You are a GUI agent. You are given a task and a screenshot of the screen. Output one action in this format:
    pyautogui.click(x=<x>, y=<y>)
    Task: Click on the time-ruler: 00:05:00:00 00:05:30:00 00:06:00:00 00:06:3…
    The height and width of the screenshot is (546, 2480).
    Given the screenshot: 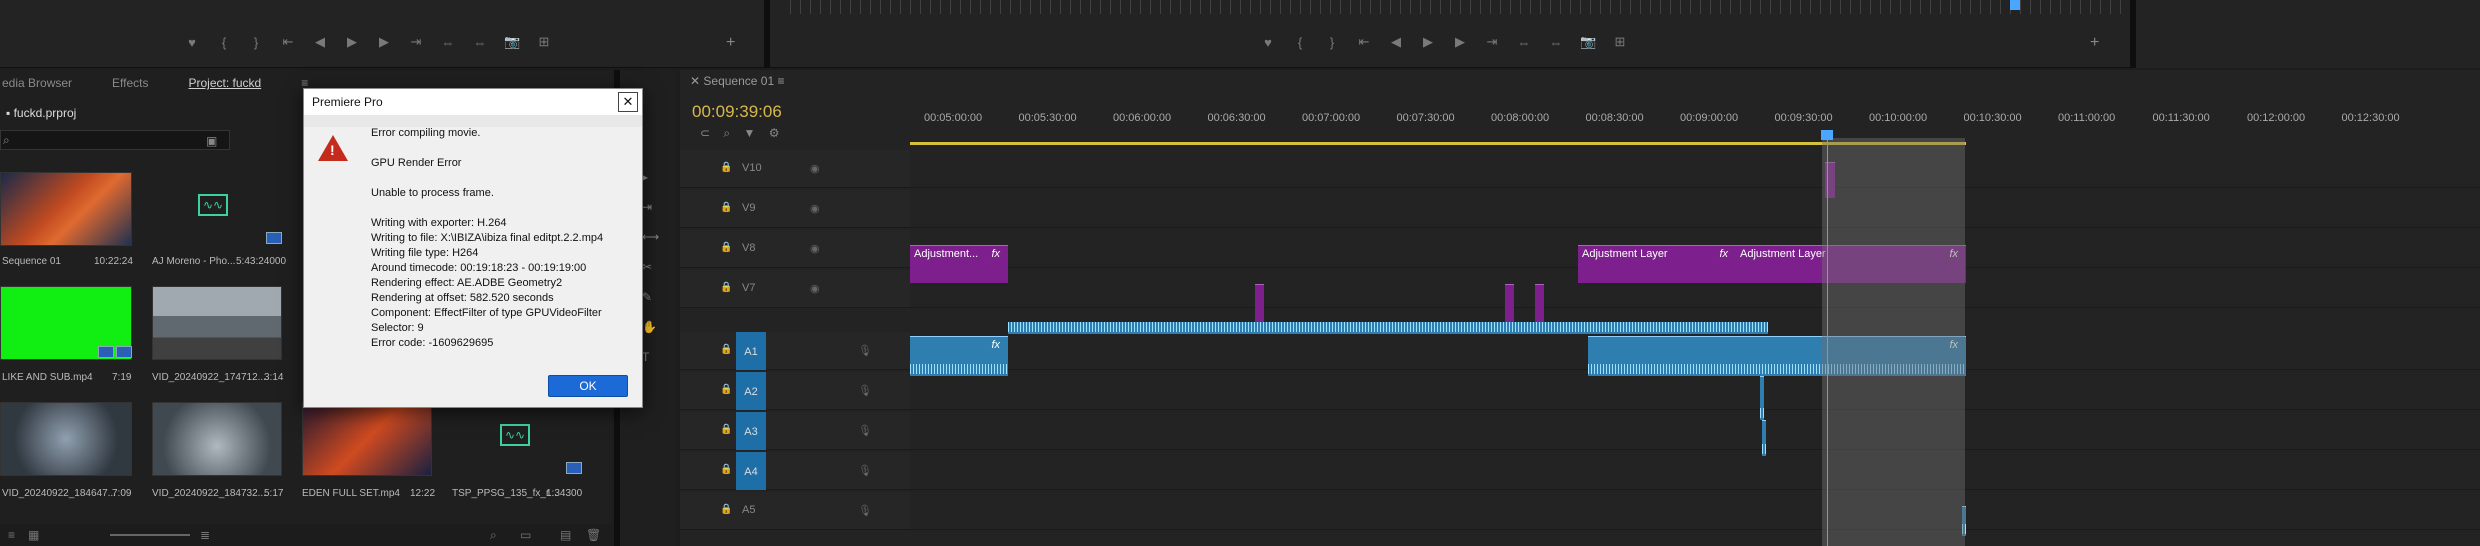 What is the action you would take?
    pyautogui.click(x=1695, y=124)
    